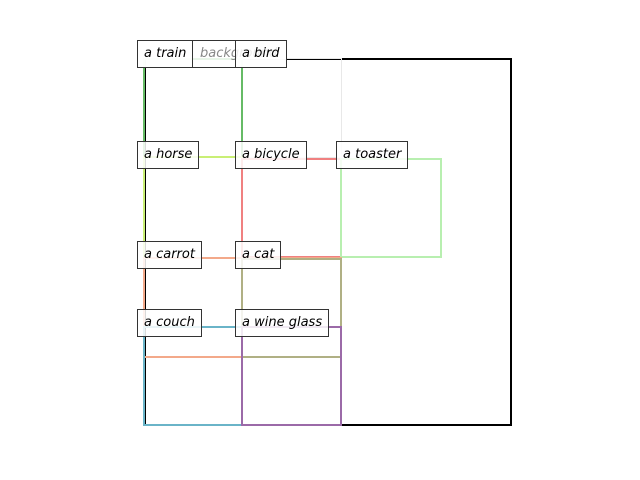 The width and height of the screenshot is (640, 480). What do you see at coordinates (391, 208) in the screenshot?
I see `box-toaster` at bounding box center [391, 208].